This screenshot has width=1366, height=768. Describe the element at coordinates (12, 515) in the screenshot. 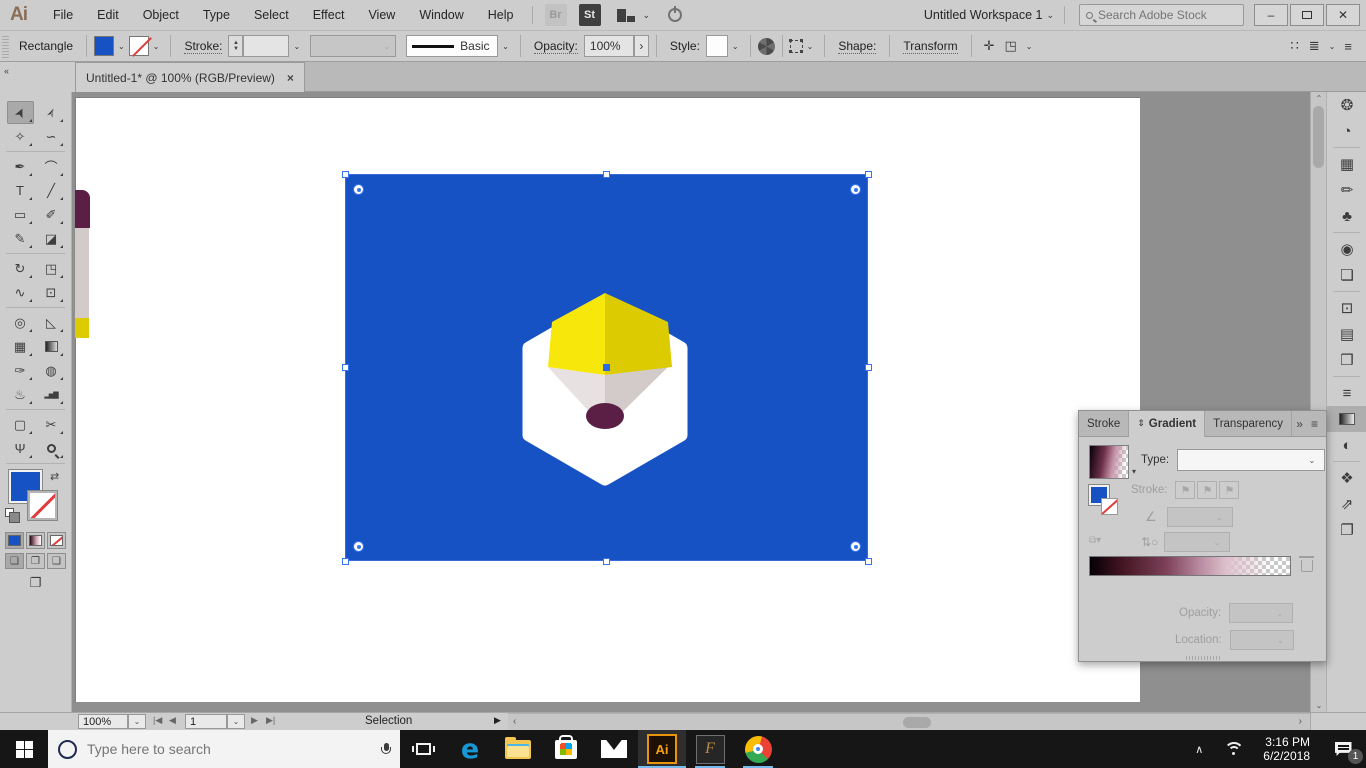

I see `default-fill-stroke-icon` at that location.